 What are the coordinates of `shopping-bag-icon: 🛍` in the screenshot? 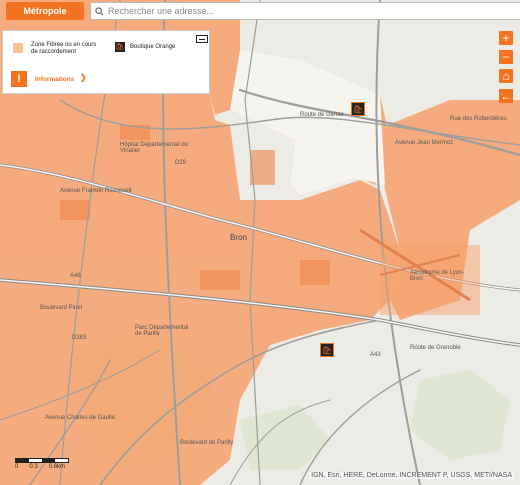 It's located at (120, 47).